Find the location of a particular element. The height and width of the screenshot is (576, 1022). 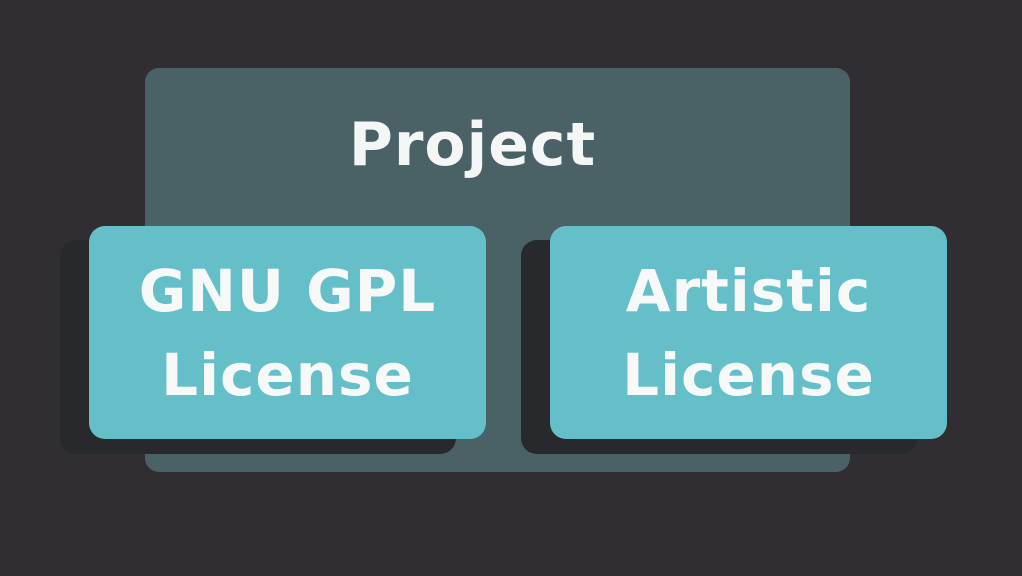

project-label: Project is located at coordinates (472, 145).